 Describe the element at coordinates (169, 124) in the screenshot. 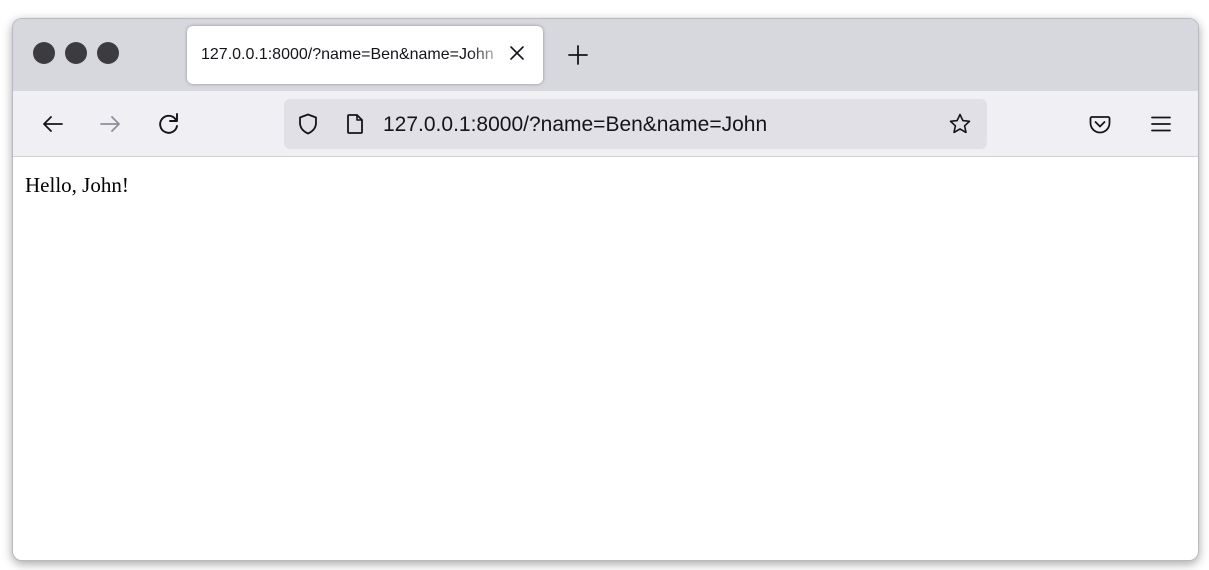

I see `reload-icon` at that location.